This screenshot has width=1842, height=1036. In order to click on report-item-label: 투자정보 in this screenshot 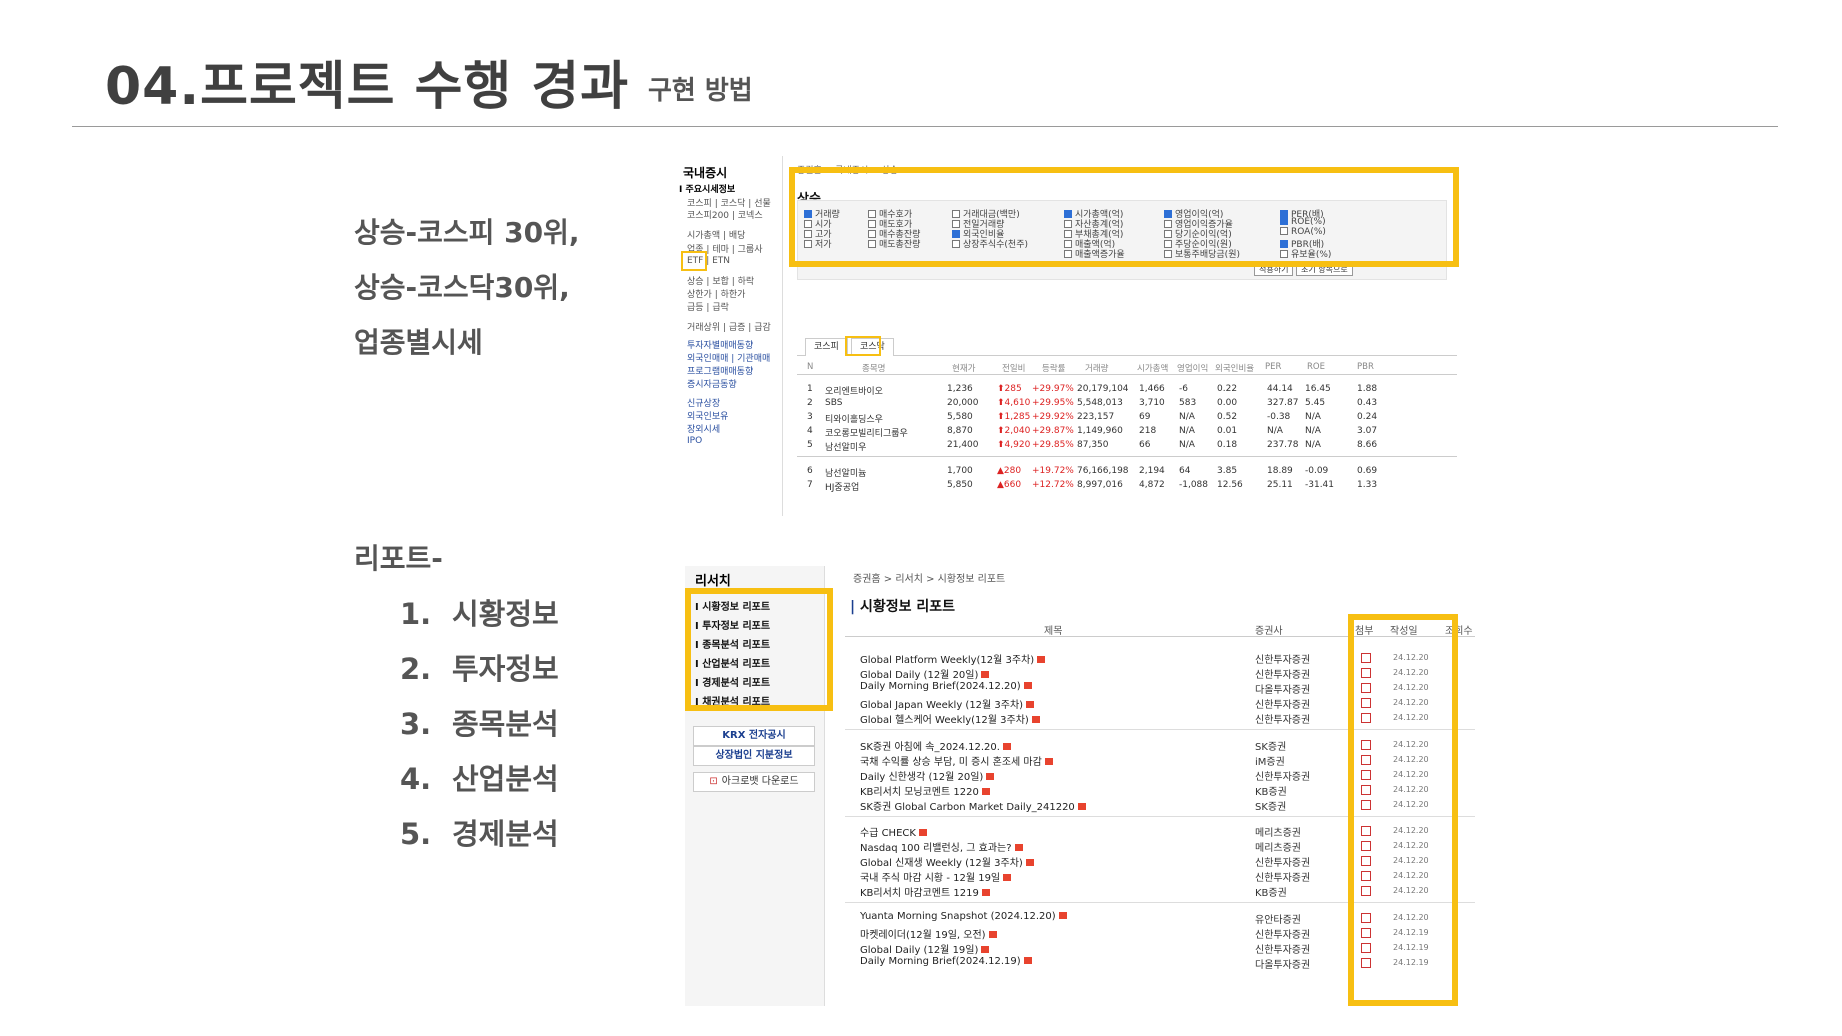, I will do `click(505, 669)`.